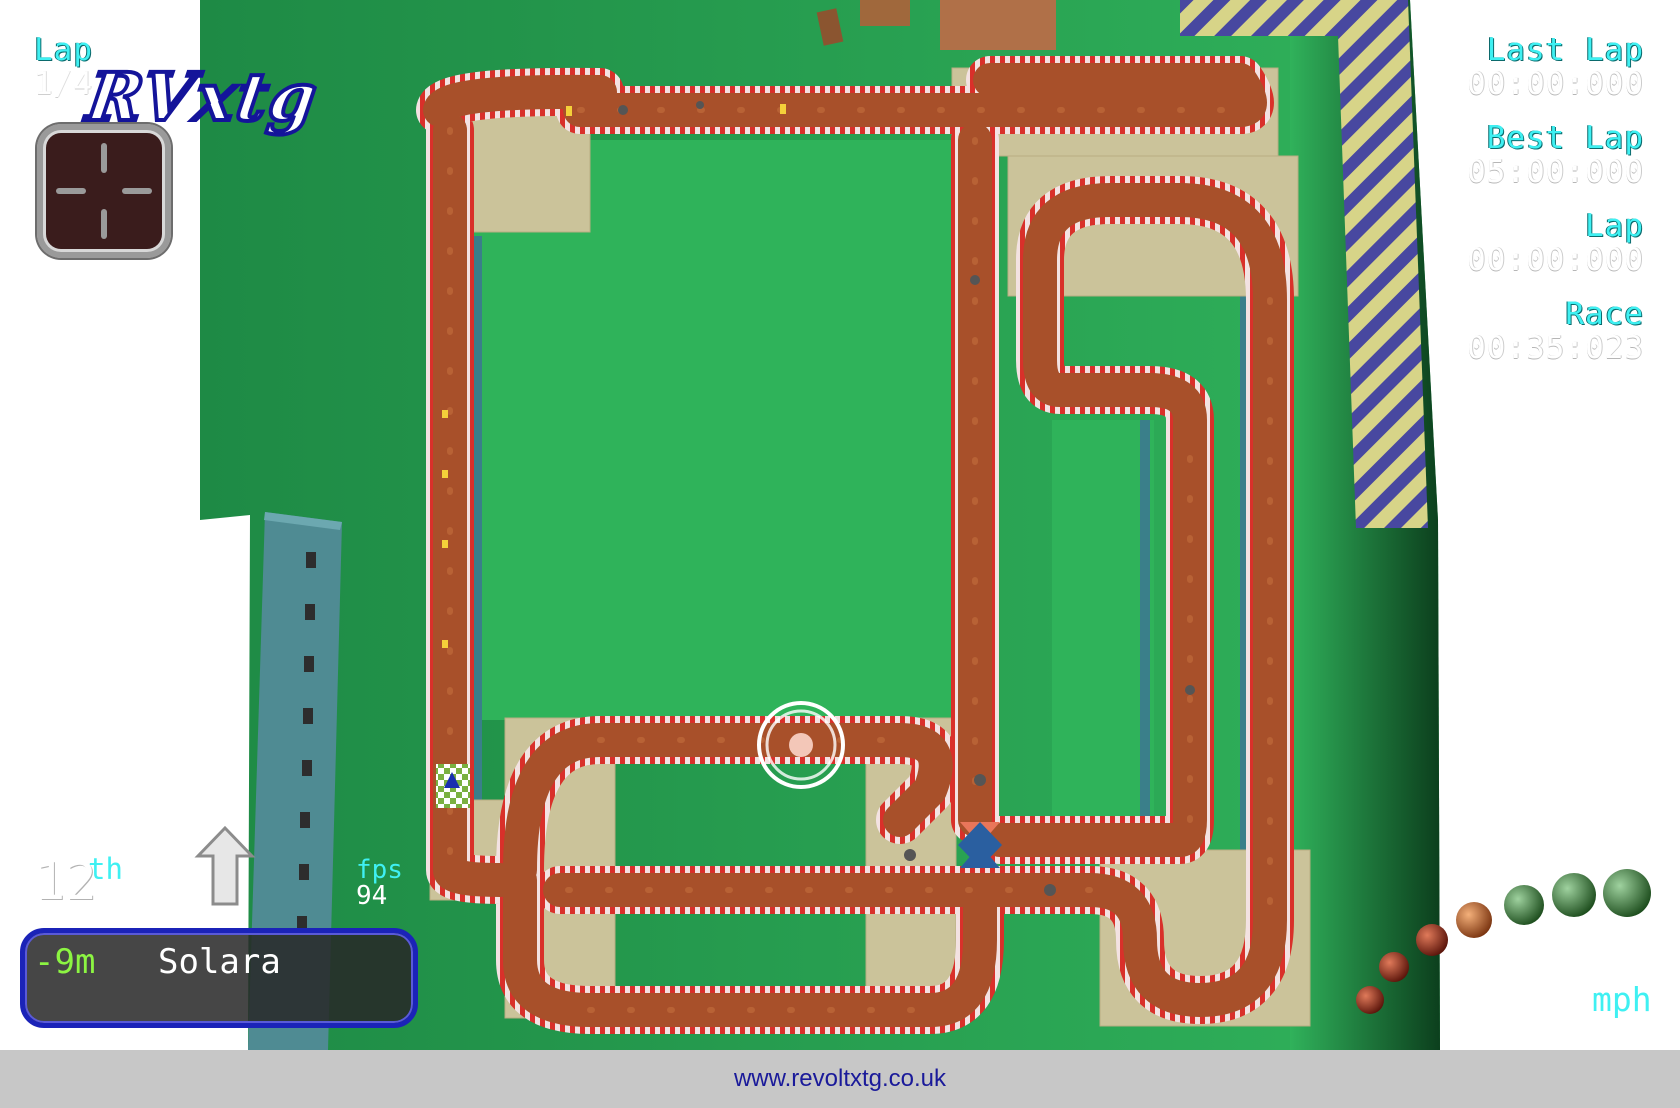 The width and height of the screenshot is (1680, 1108). Describe the element at coordinates (379, 870) in the screenshot. I see `fps-label: fps` at that location.